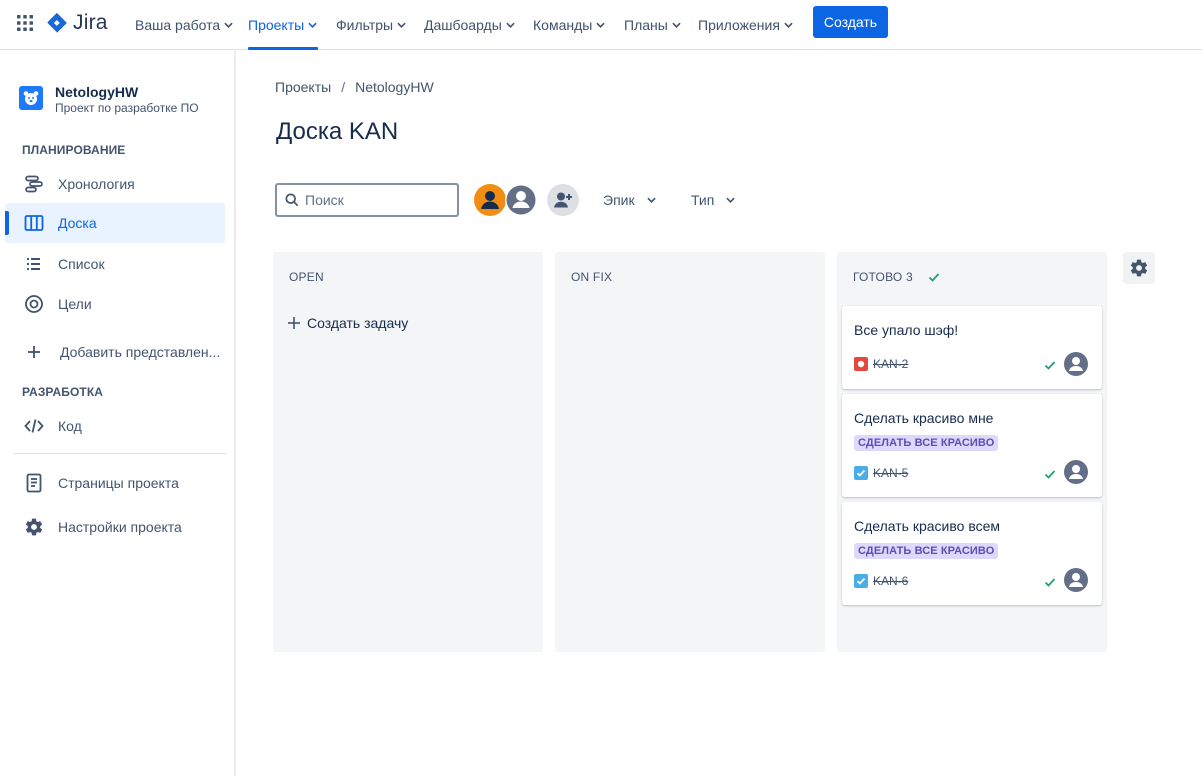 This screenshot has height=776, width=1202. What do you see at coordinates (115, 223) in the screenshot?
I see `sidebar-item-board: Доска` at bounding box center [115, 223].